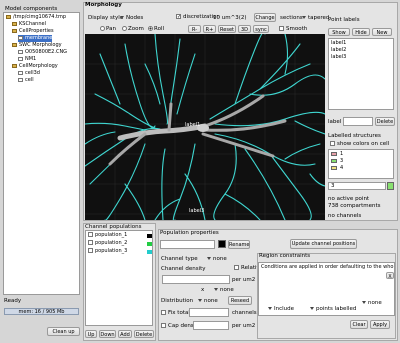 Image resolution: width=400 pixels, height=343 pixels. I want to click on list-item: label1, so click(338, 43).